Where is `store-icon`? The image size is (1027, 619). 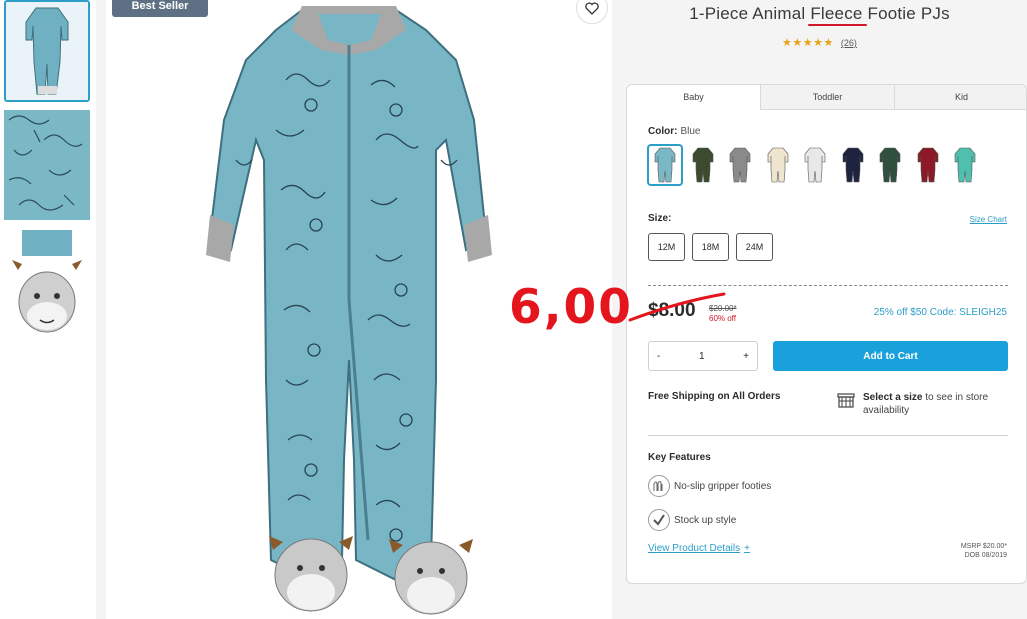
store-icon is located at coordinates (846, 403).